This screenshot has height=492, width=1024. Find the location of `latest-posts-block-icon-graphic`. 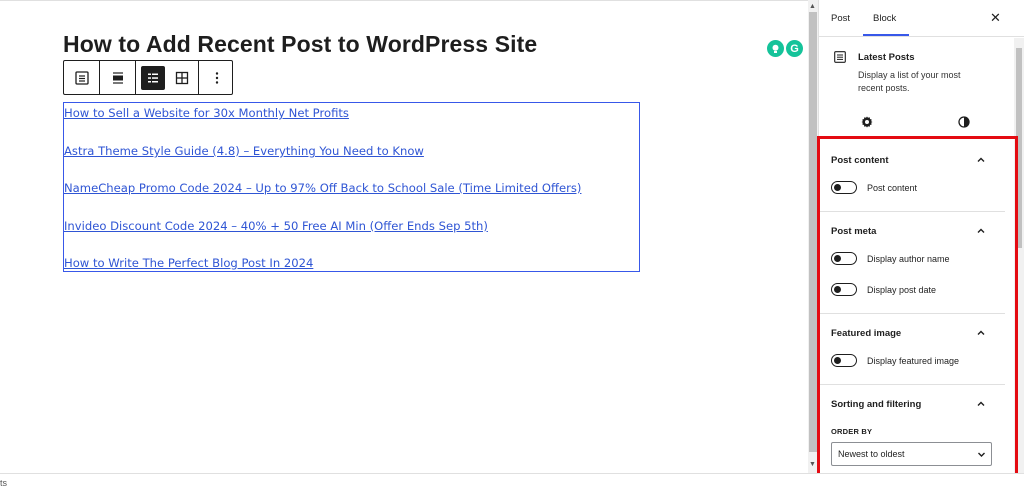

latest-posts-block-icon-graphic is located at coordinates (81, 77).